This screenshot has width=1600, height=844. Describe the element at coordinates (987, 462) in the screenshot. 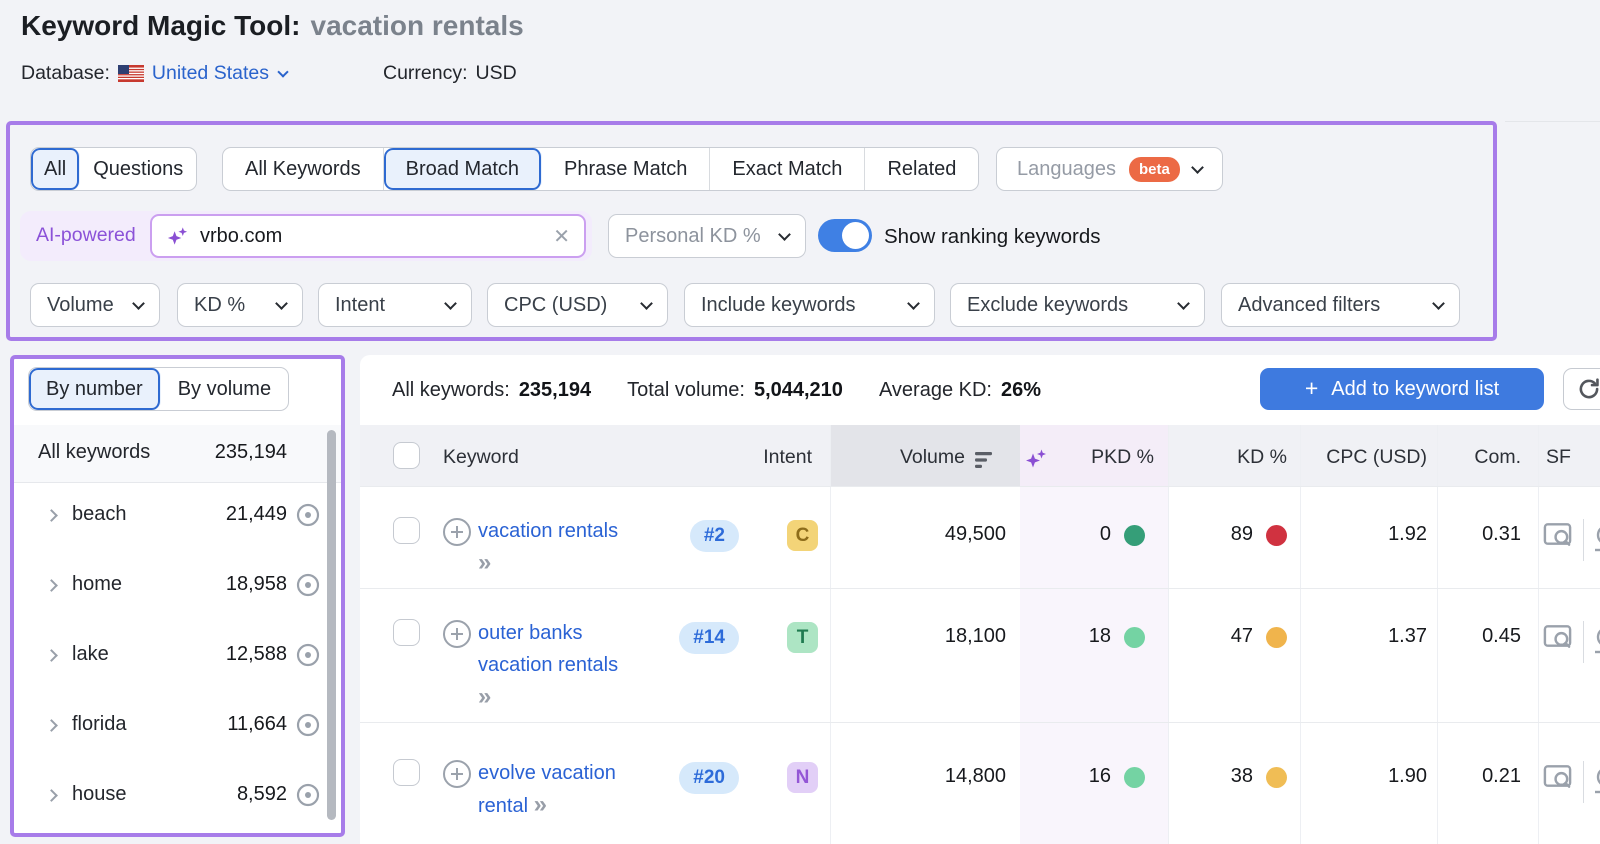

I see `sort-descending-icon` at that location.